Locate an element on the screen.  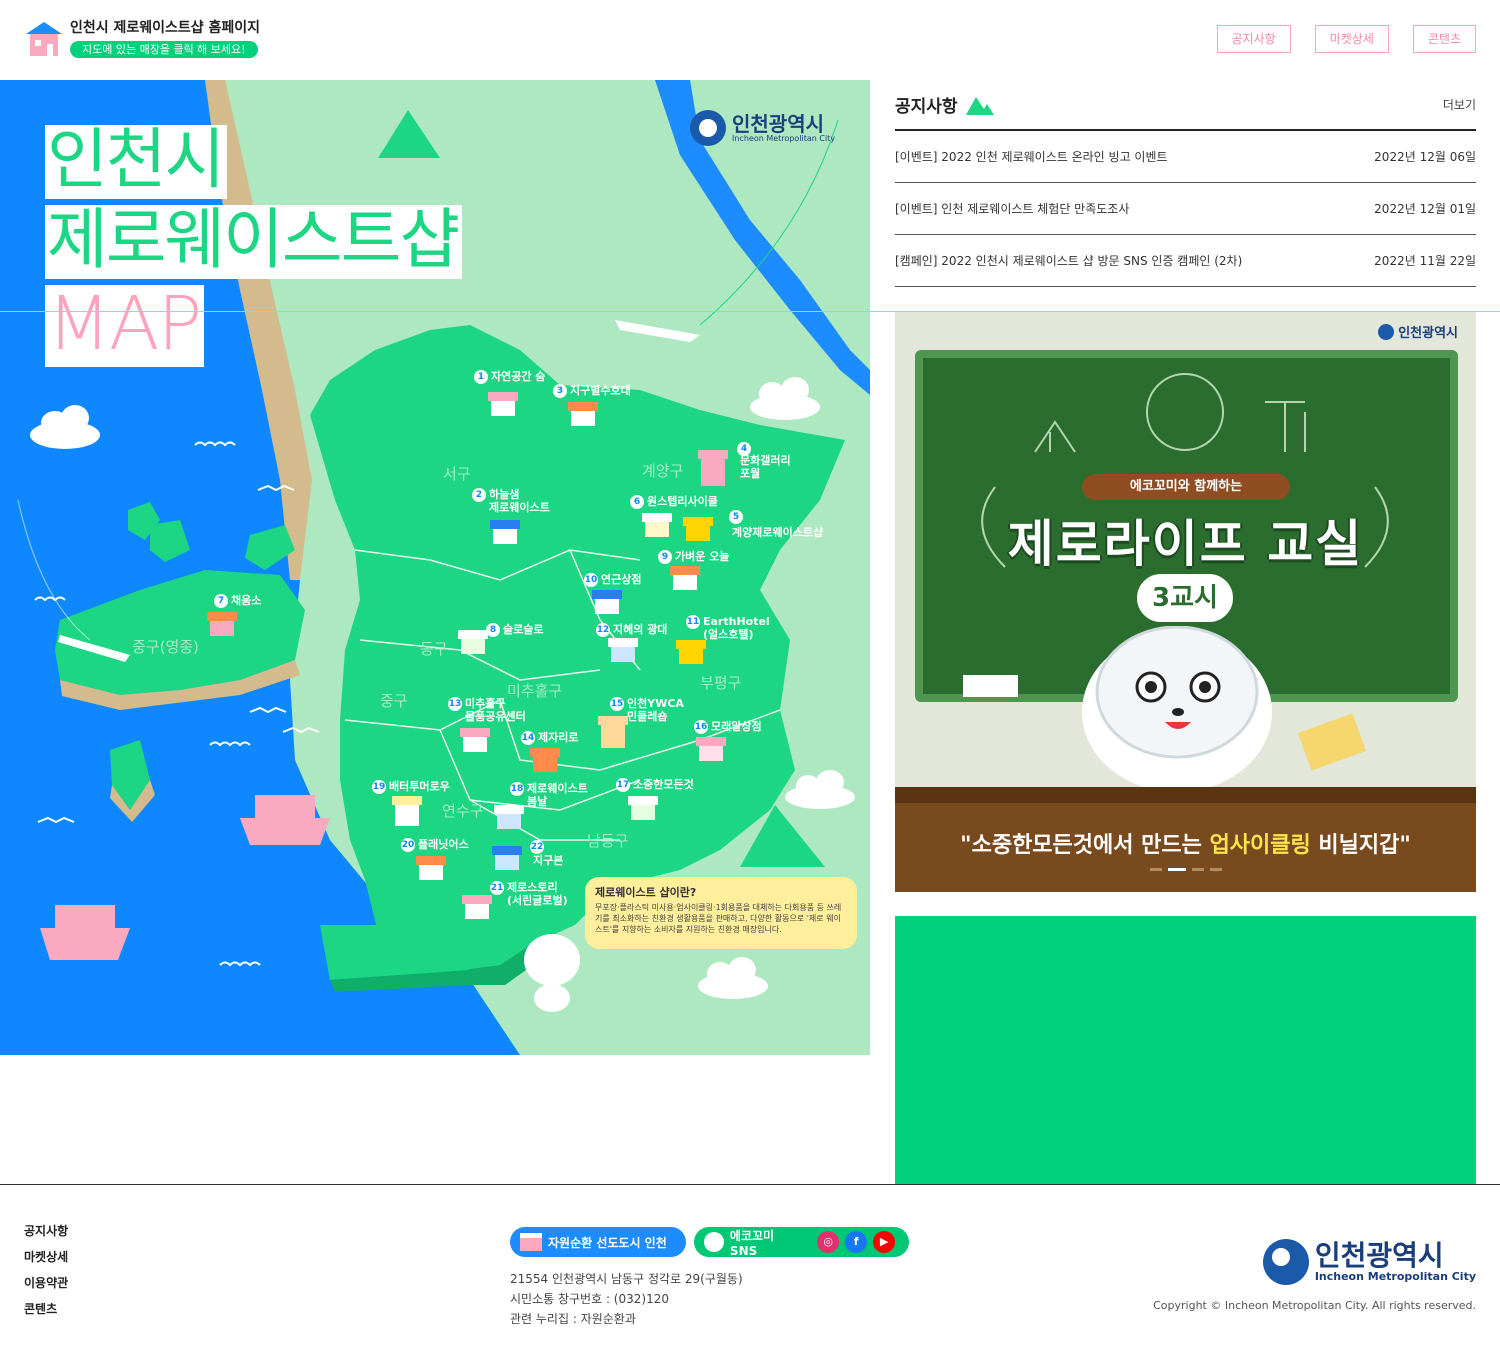
store-pin-4: 4 문화갤러리 포월 is located at coordinates (764, 461).